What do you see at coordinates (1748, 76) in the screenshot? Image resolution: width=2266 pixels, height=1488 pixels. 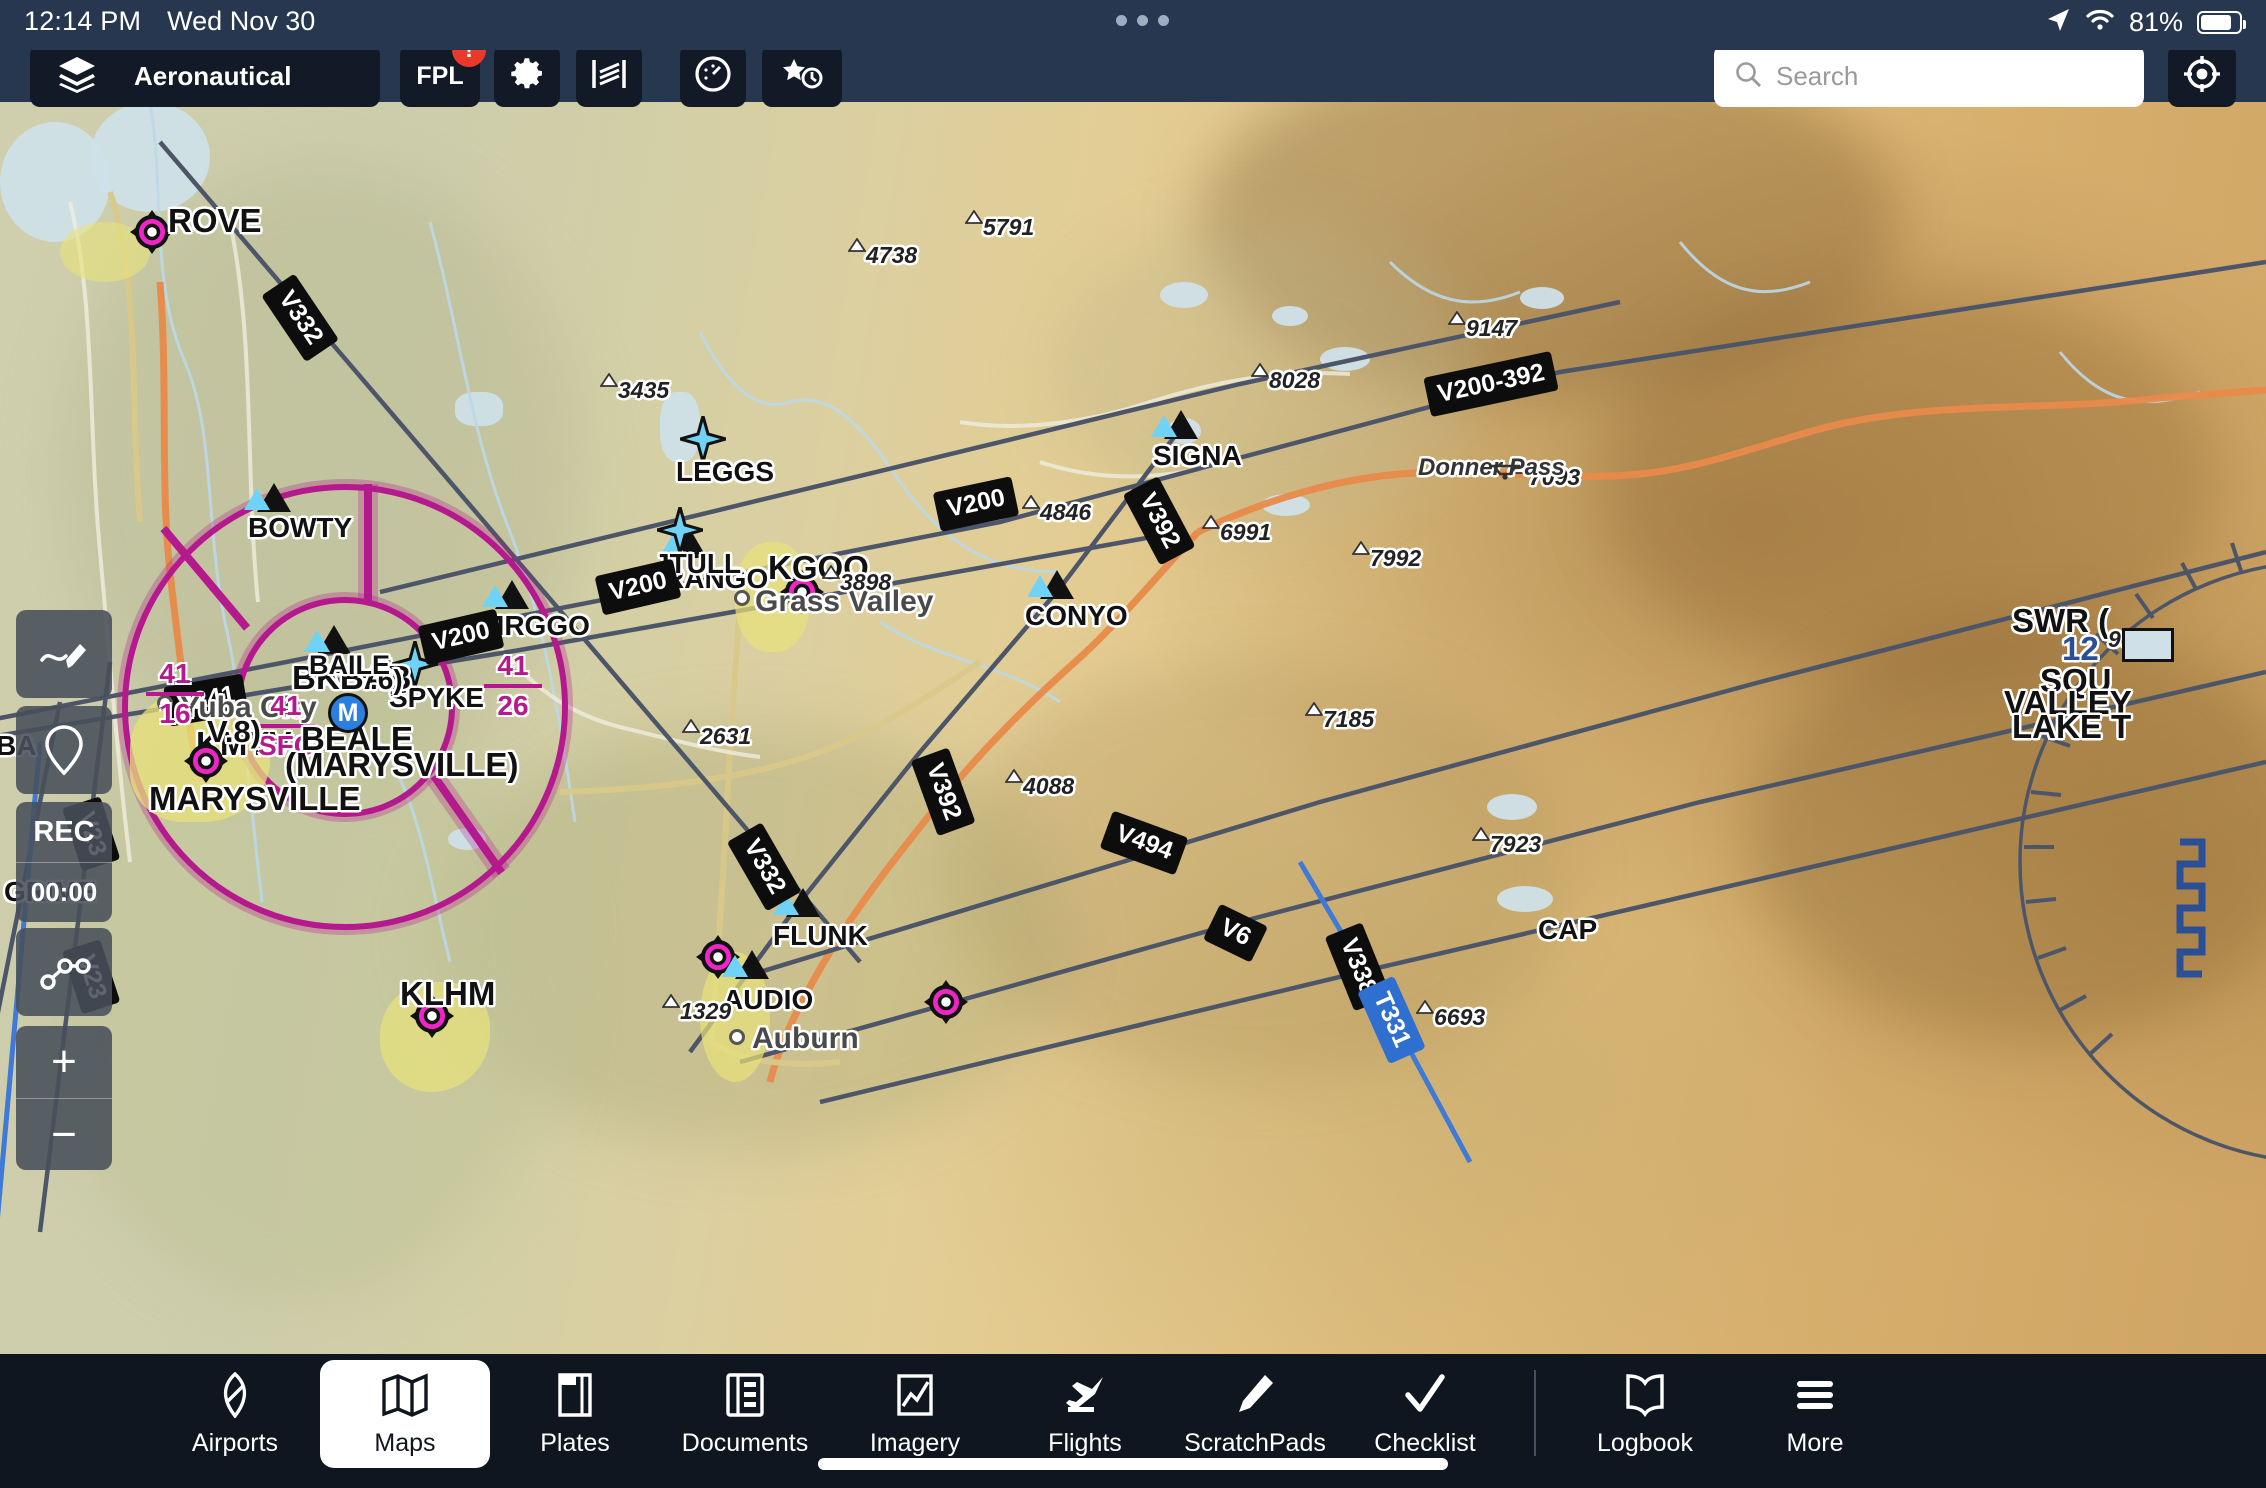 I see `search-icon` at bounding box center [1748, 76].